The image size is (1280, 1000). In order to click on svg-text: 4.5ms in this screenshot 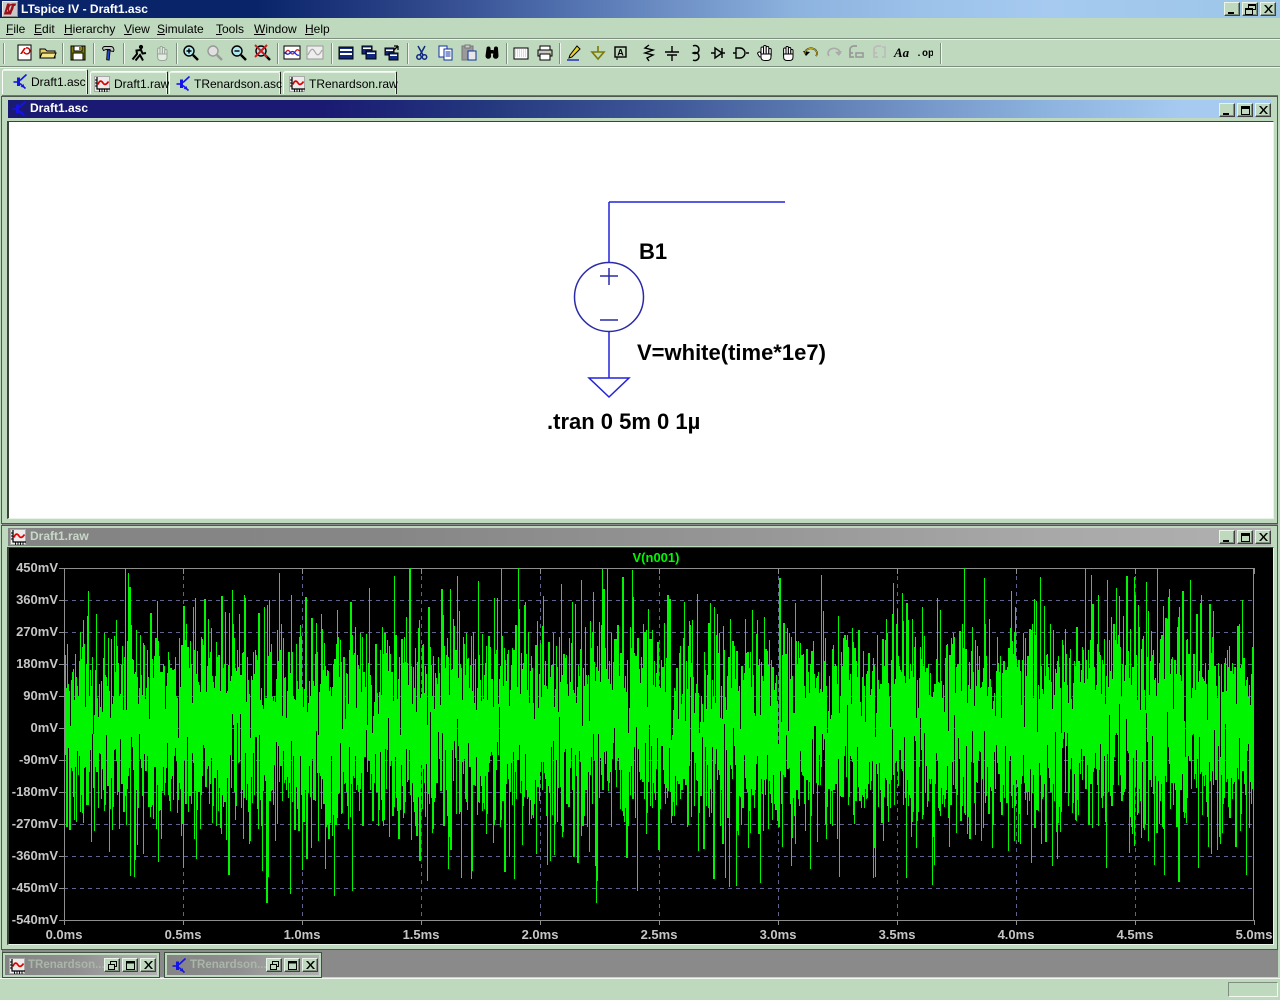, I will do `click(1135, 934)`.